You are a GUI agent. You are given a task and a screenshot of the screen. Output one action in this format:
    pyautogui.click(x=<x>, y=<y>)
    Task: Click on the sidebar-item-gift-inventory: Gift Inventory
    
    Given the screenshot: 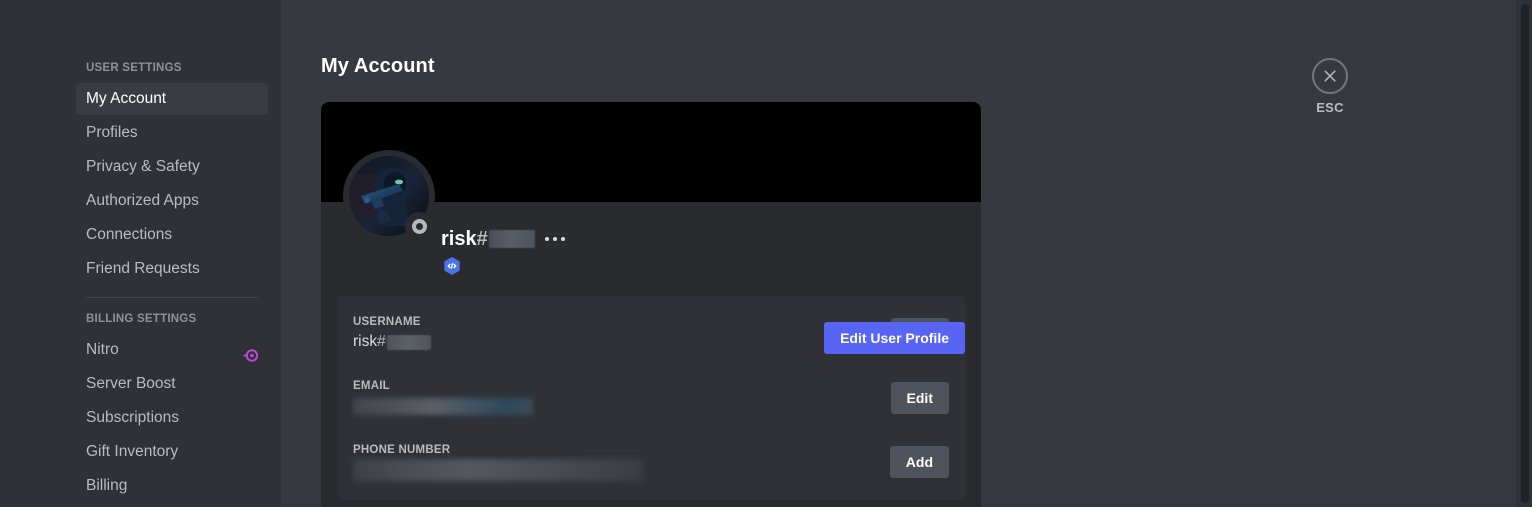 What is the action you would take?
    pyautogui.click(x=172, y=452)
    